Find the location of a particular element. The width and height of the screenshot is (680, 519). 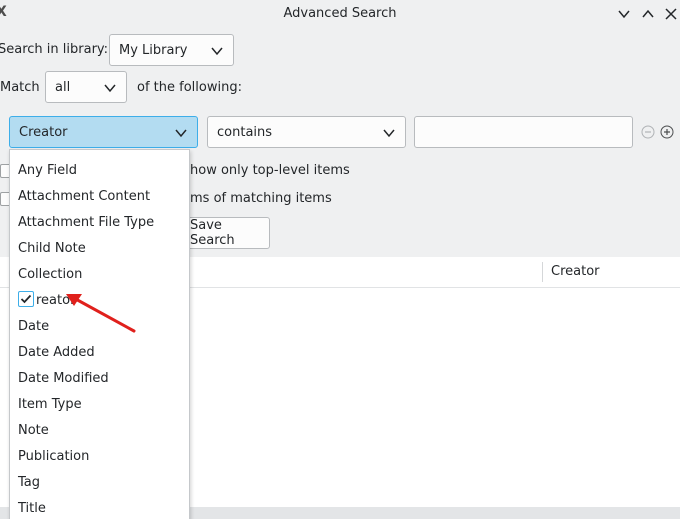

condition-operator-value: contains is located at coordinates (245, 132).